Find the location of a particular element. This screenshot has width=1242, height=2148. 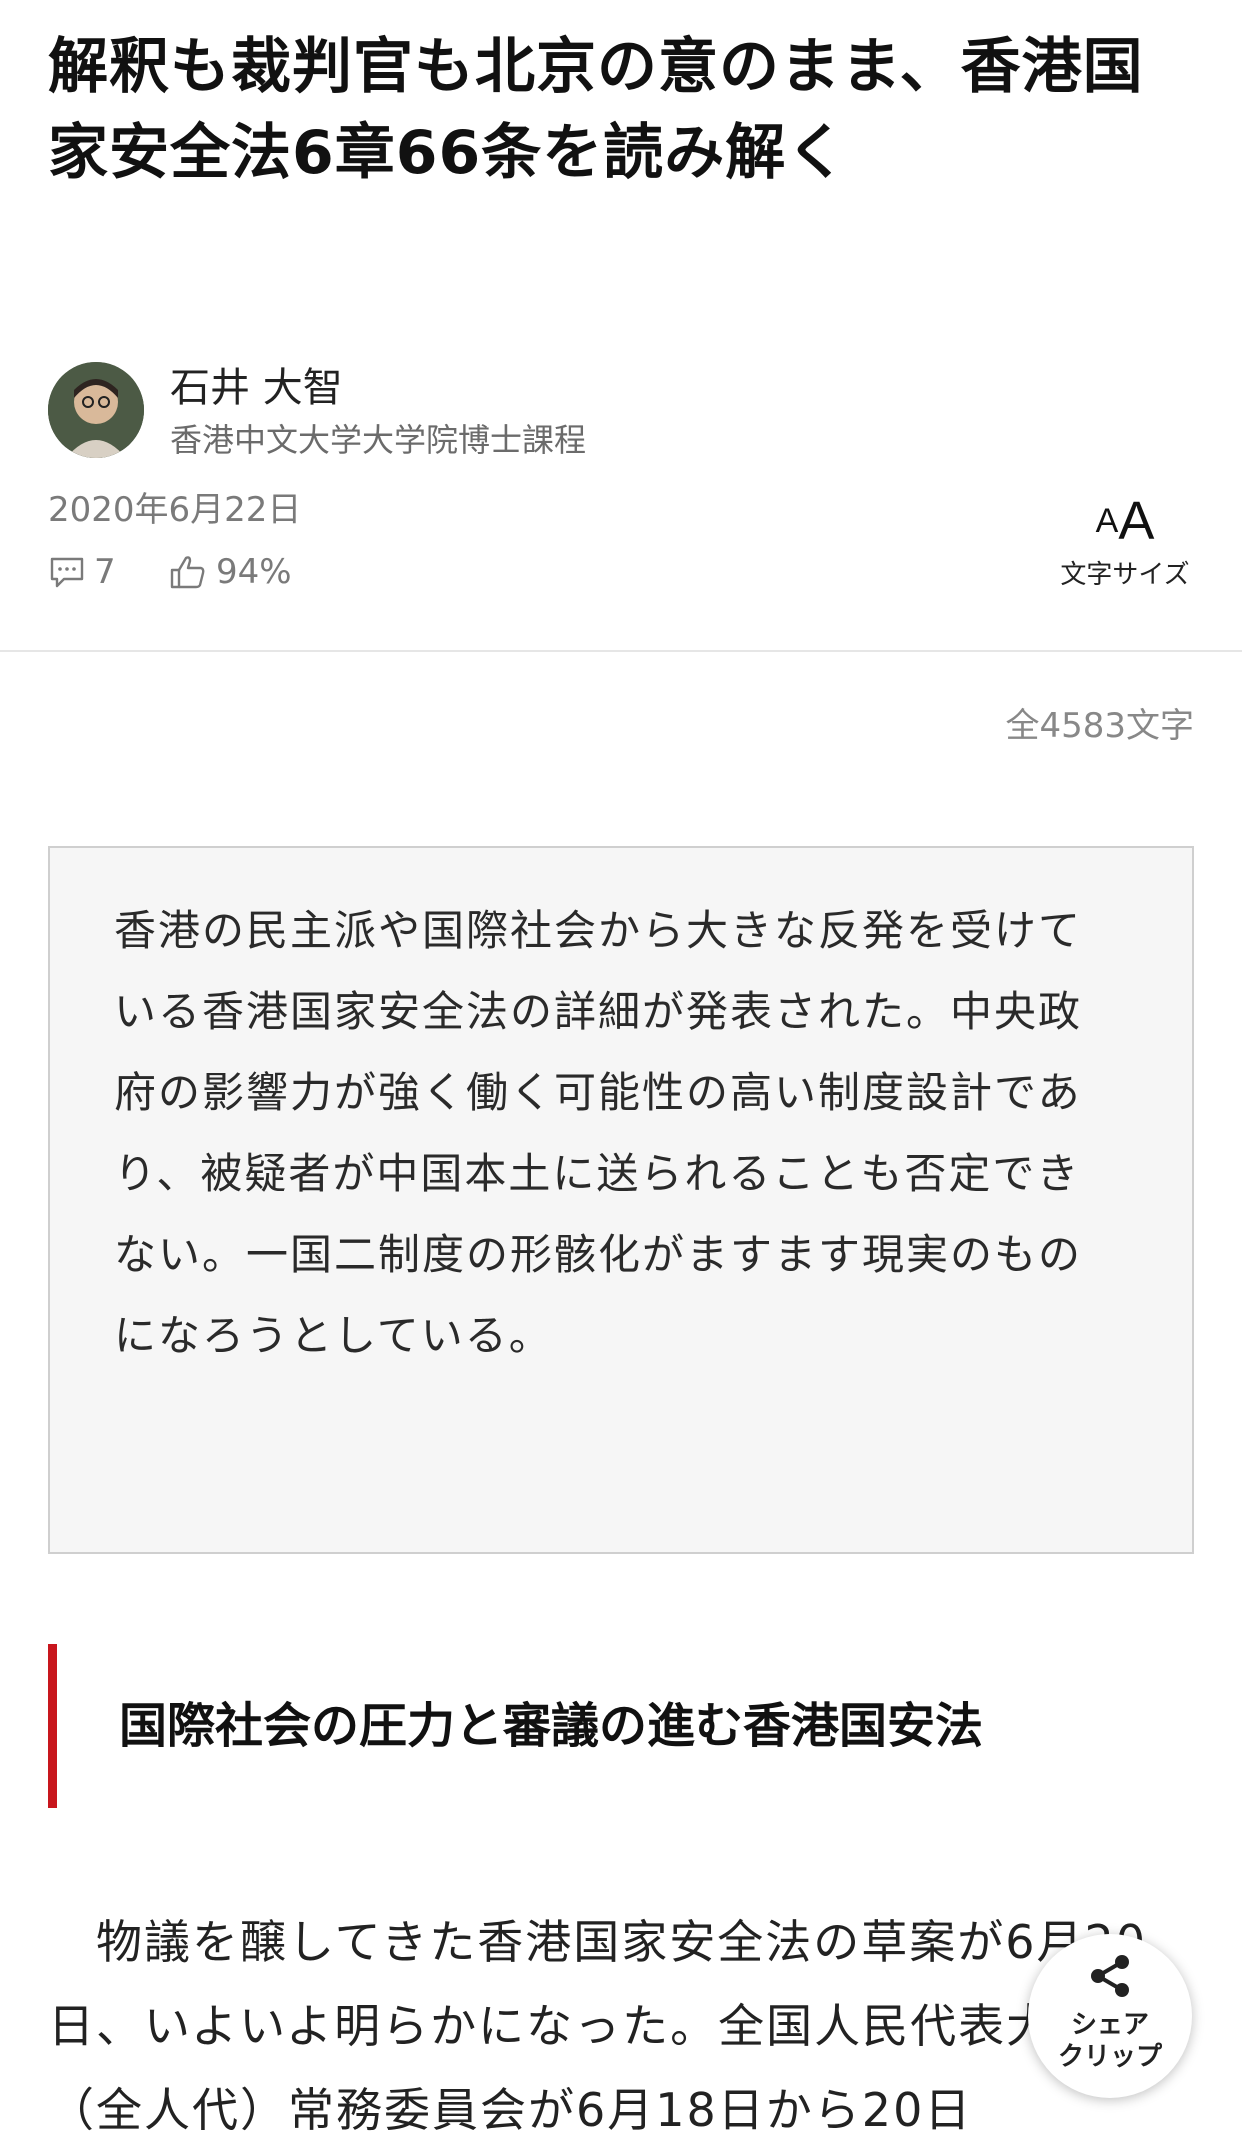

article-title: 解釈も裁判官も北京の意のまま、香港国家安全法6章66条を読み解く is located at coordinates (596, 110).